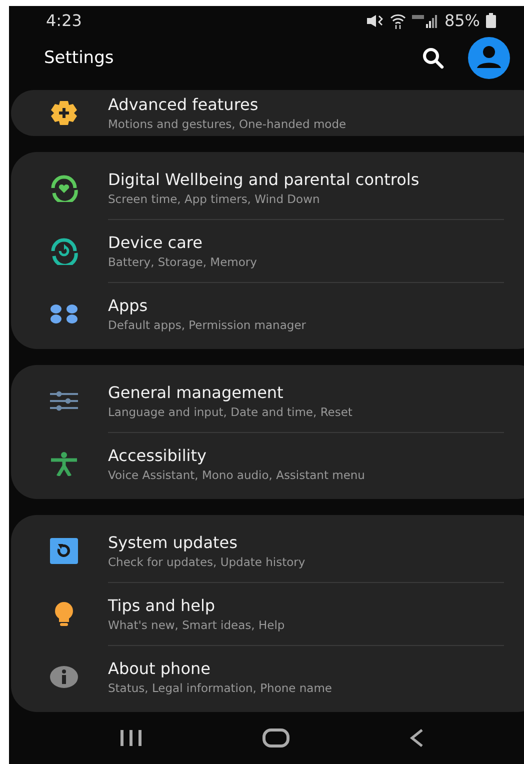 The height and width of the screenshot is (764, 524). What do you see at coordinates (276, 738) in the screenshot?
I see `home-button` at bounding box center [276, 738].